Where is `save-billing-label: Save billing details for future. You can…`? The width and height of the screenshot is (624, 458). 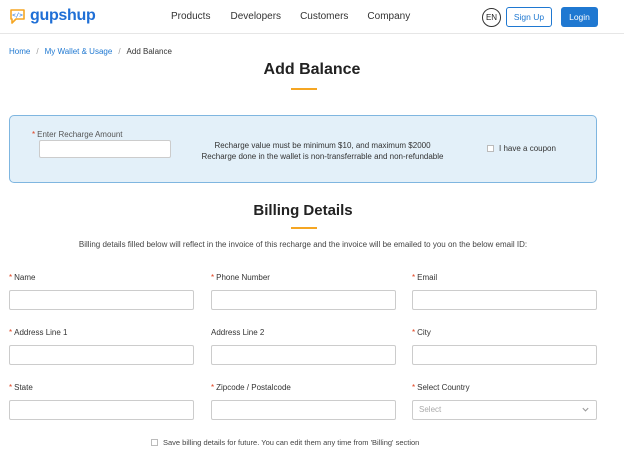
save-billing-label: Save billing details for future. You can… is located at coordinates (291, 442).